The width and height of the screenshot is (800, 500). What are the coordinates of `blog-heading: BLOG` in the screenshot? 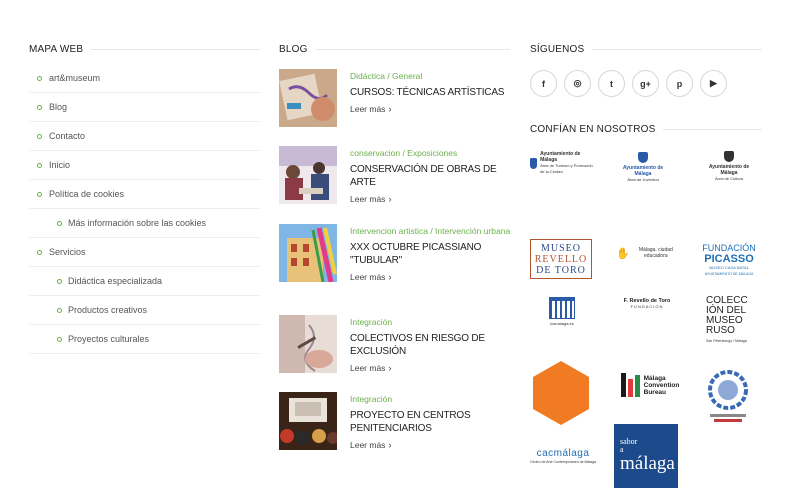 It's located at (394, 49).